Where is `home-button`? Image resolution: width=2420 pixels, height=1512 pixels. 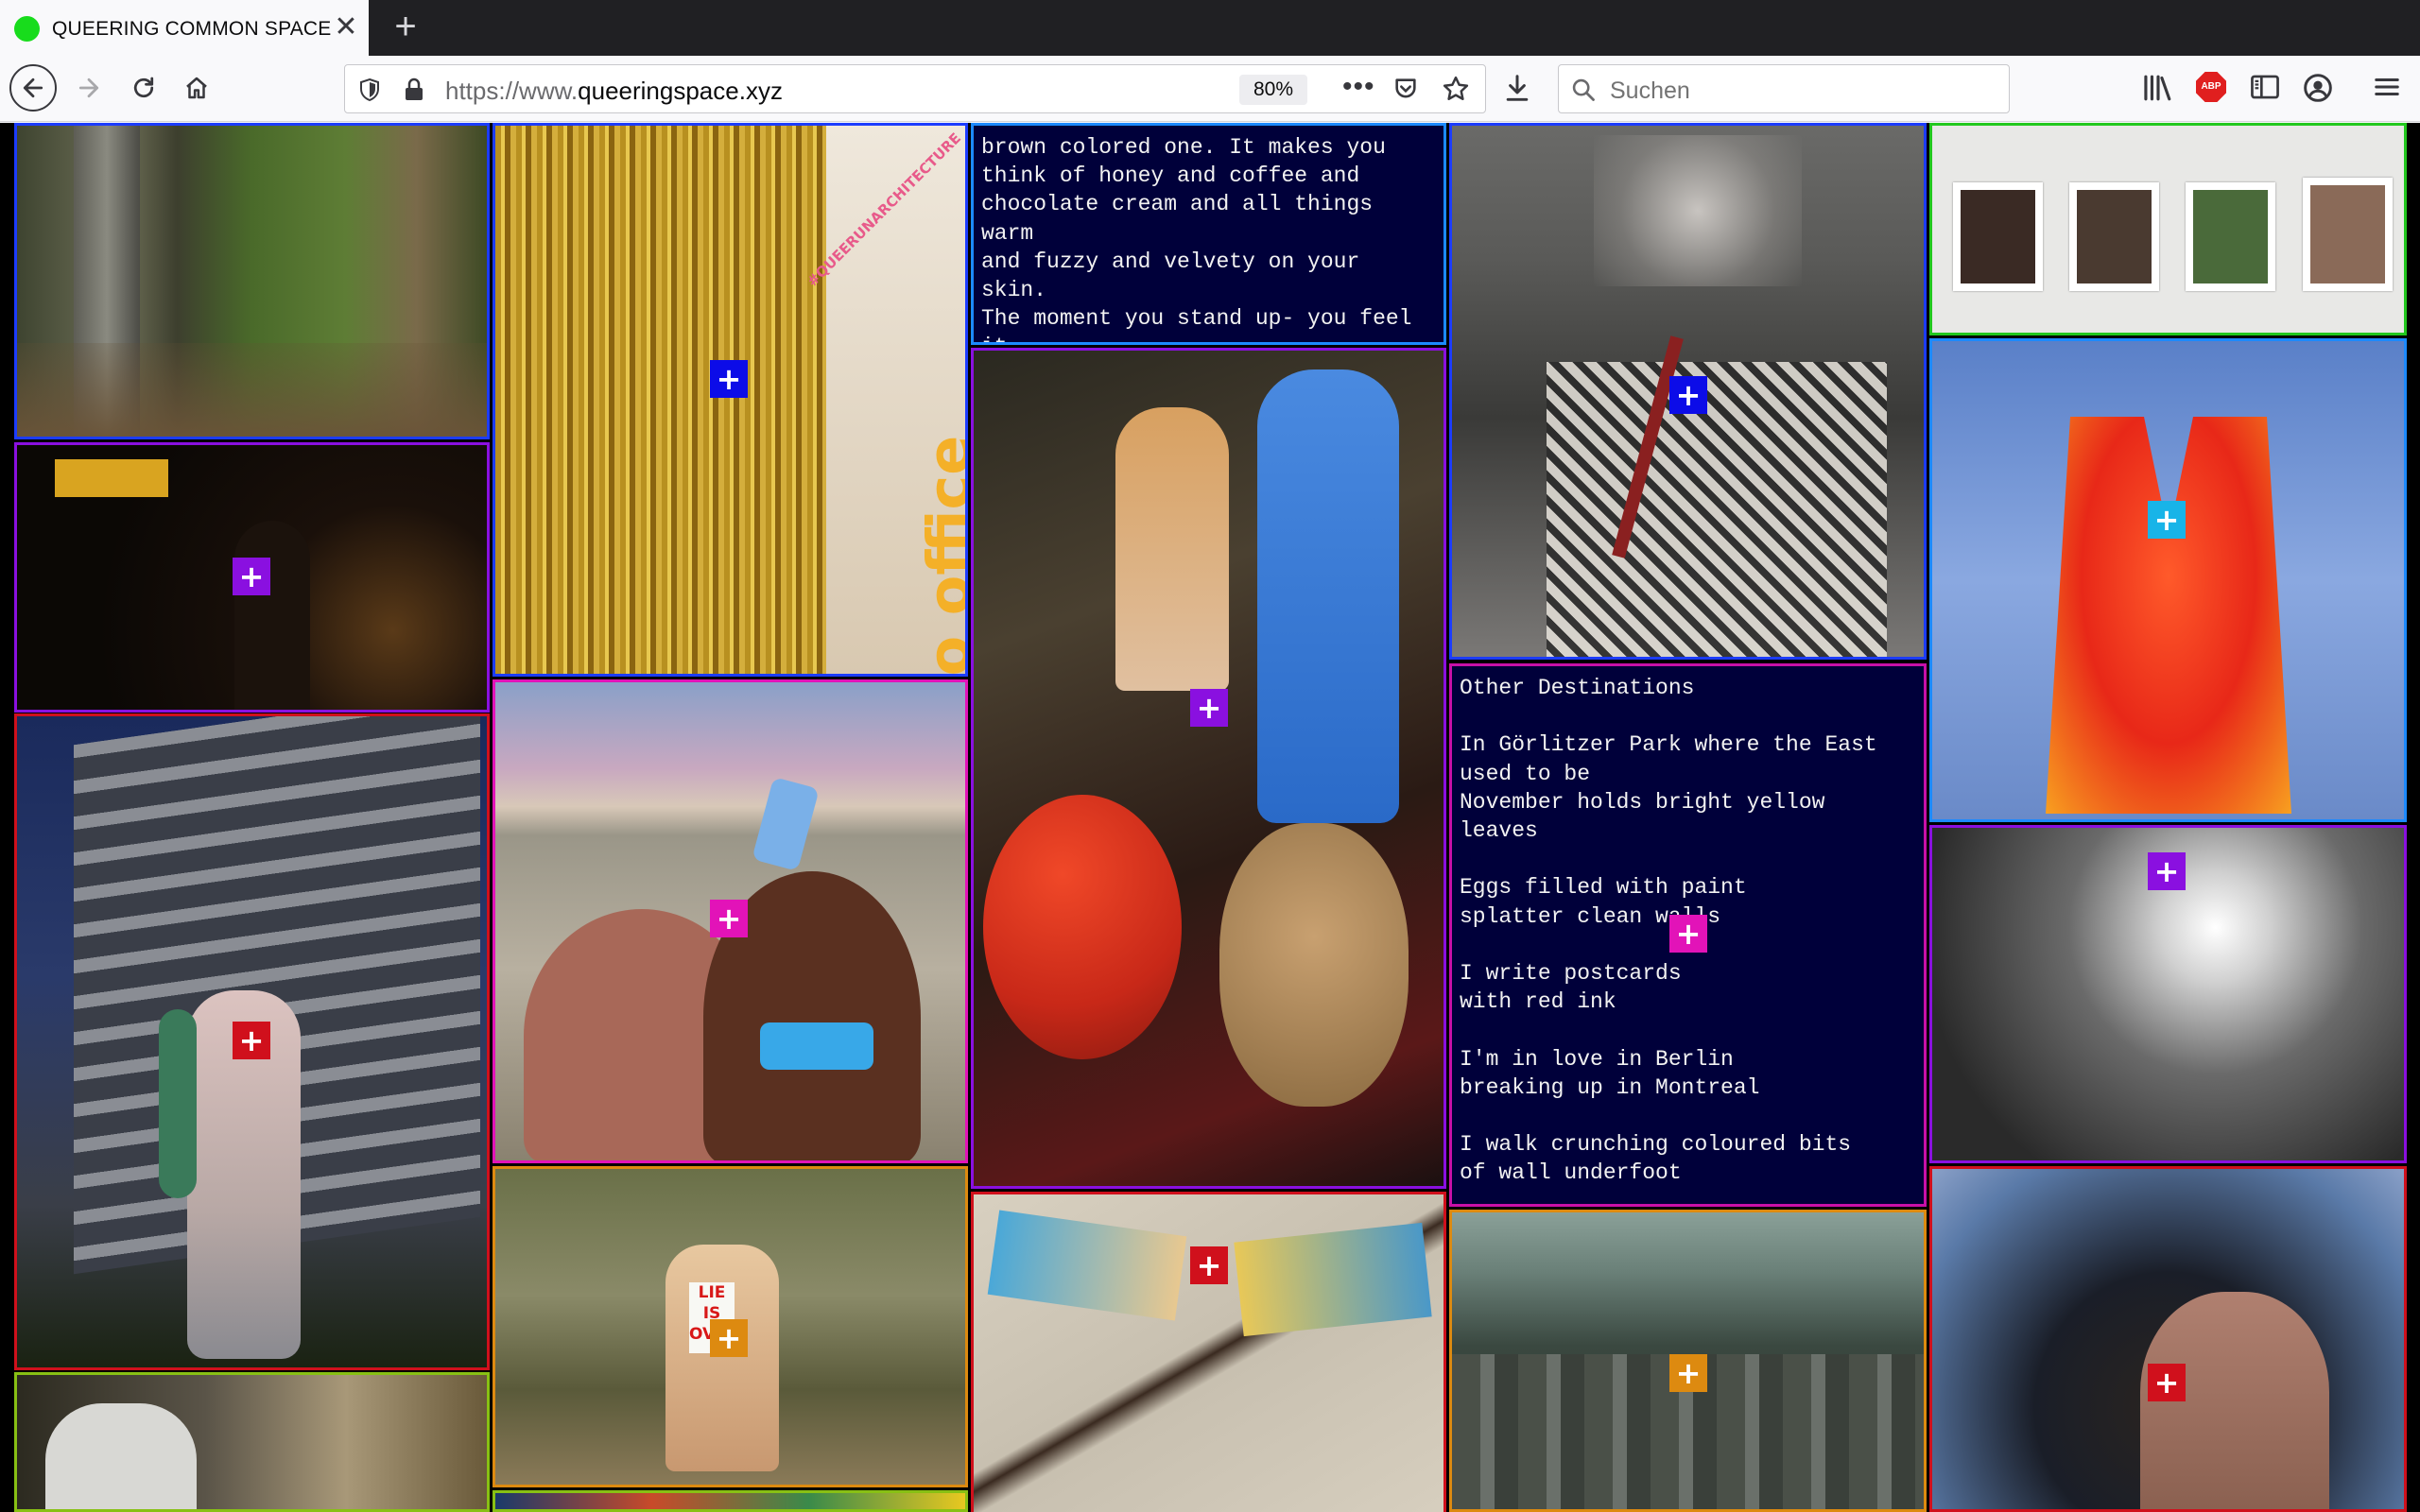 home-button is located at coordinates (196, 88).